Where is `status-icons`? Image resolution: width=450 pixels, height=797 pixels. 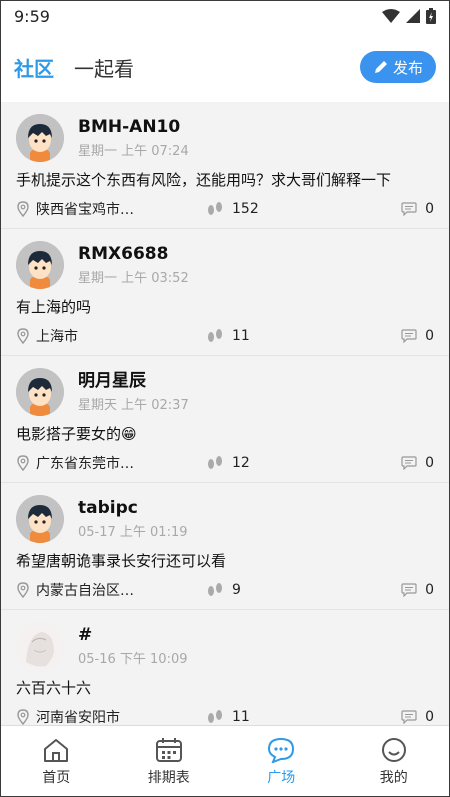 status-icons is located at coordinates (409, 16).